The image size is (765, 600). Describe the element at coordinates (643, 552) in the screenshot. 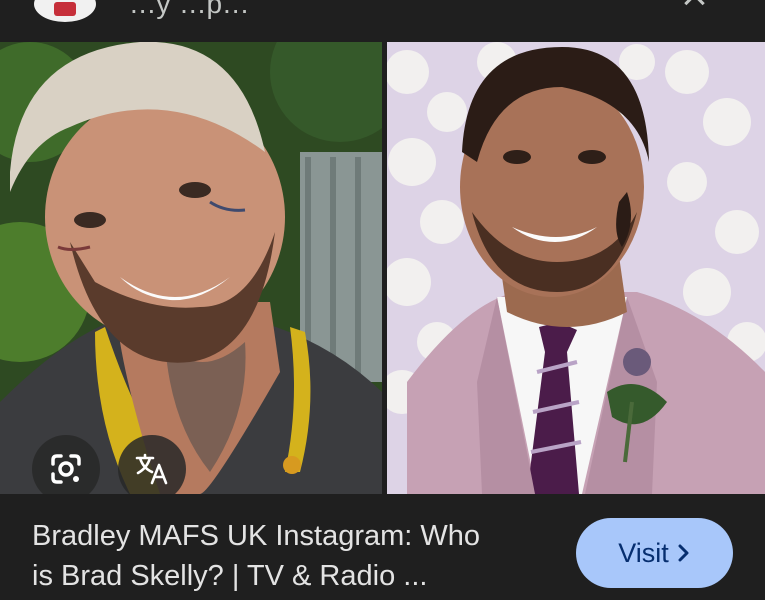

I see `visit-button-label: Visit` at that location.